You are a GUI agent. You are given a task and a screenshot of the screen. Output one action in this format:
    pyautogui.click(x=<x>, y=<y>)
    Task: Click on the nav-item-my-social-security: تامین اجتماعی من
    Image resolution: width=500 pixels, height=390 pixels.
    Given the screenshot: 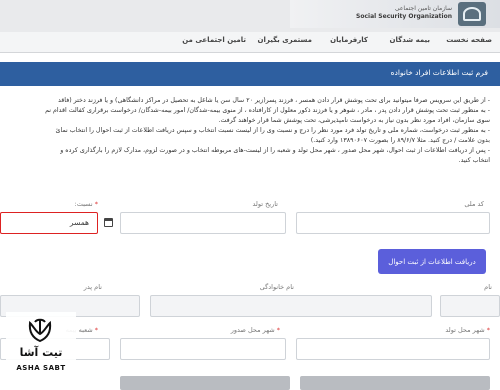 What is the action you would take?
    pyautogui.click(x=214, y=40)
    